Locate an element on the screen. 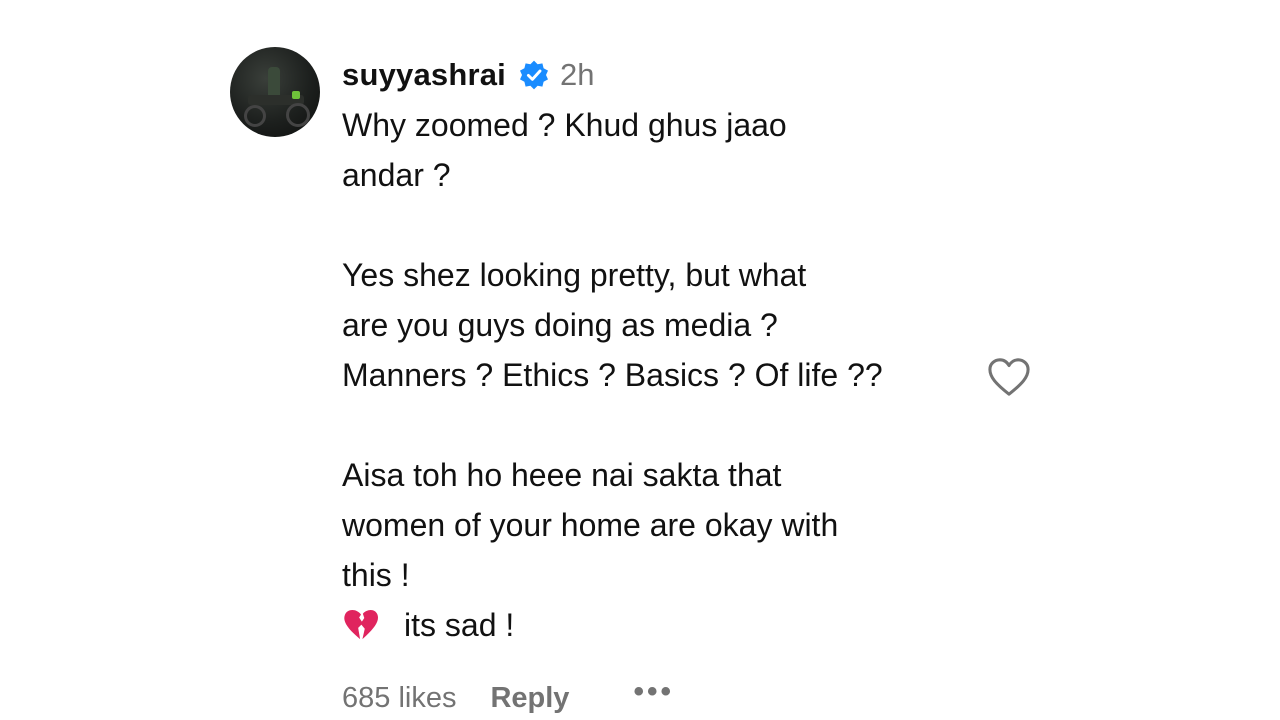 This screenshot has height=720, width=1280. comment-line: women of your home are okay with is located at coordinates (590, 525).